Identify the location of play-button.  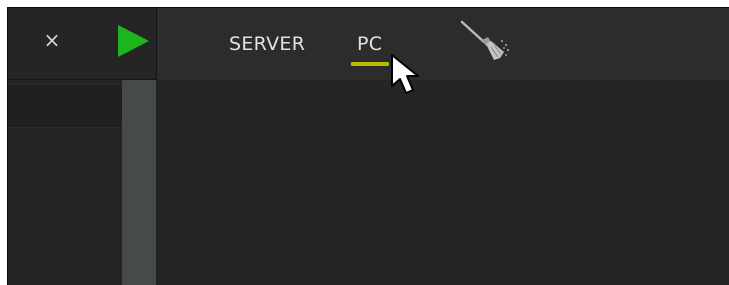
(133, 41).